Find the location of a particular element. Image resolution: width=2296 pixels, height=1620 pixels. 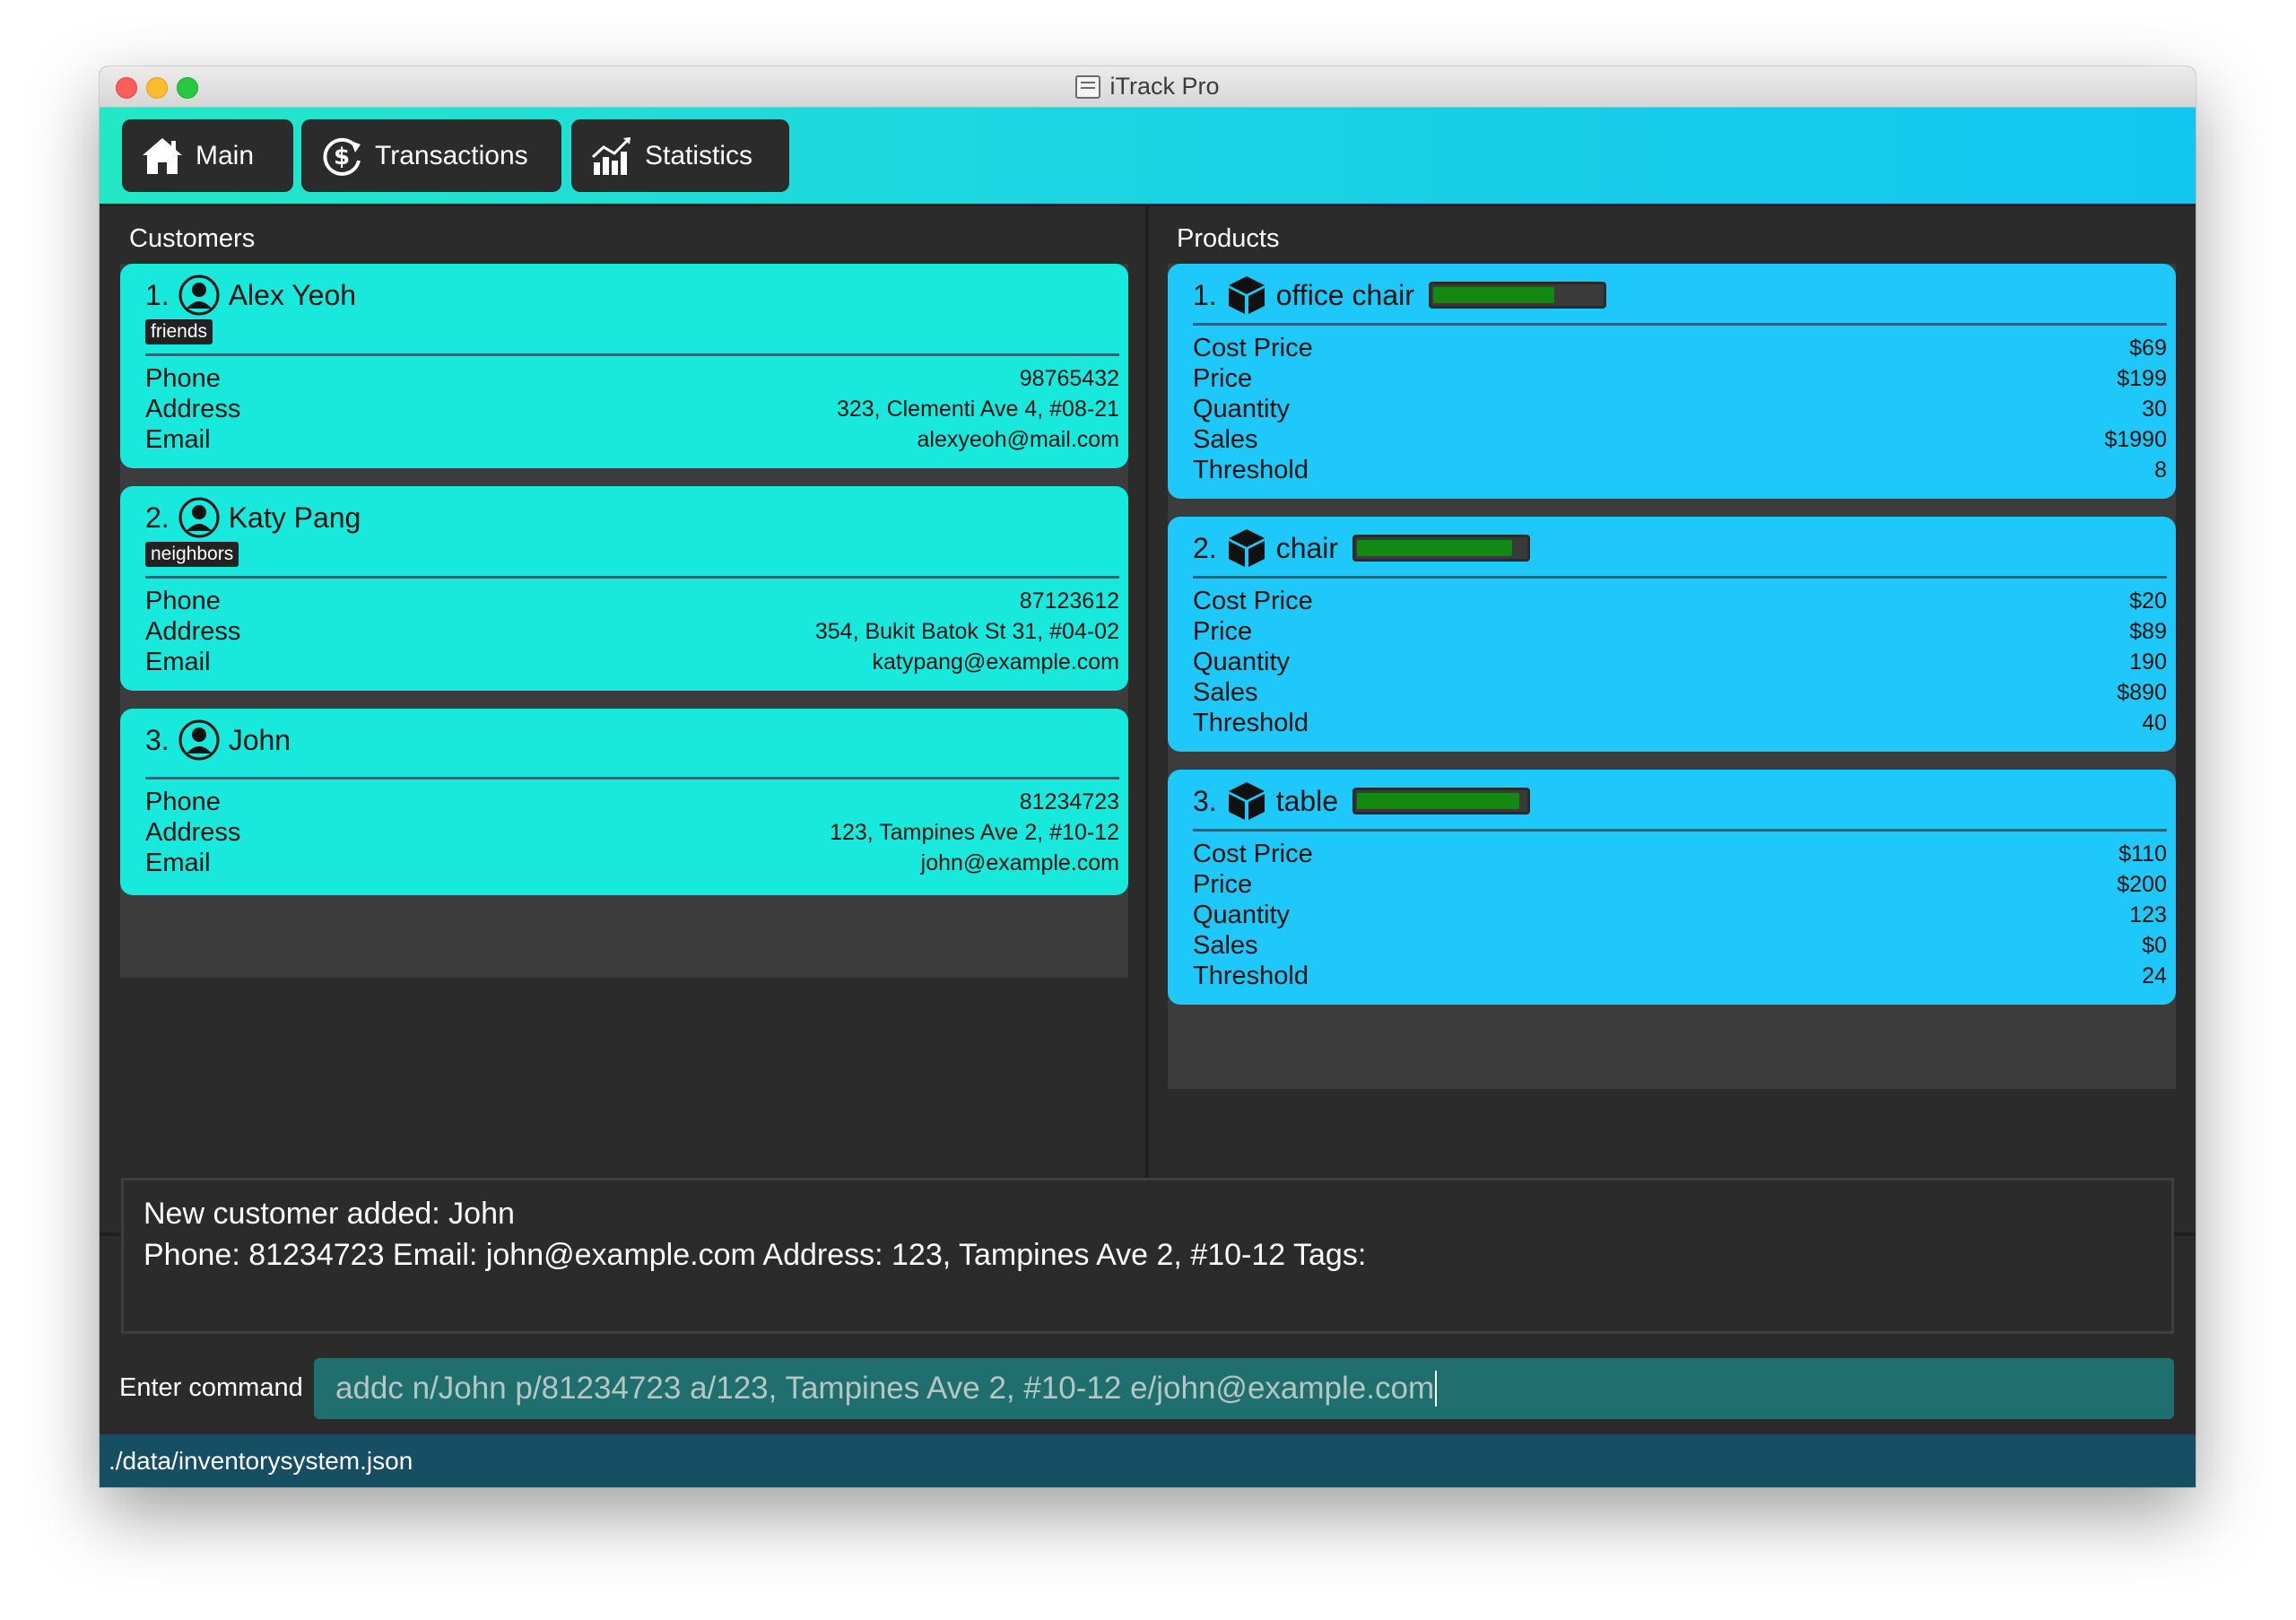

cost-price-value: $20 is located at coordinates (2148, 601).